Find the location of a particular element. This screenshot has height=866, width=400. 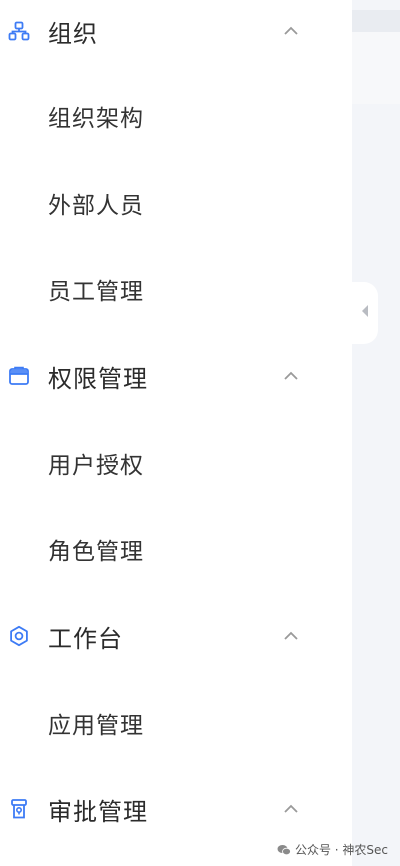

menu-group-workbench: 工作台 is located at coordinates (176, 636).